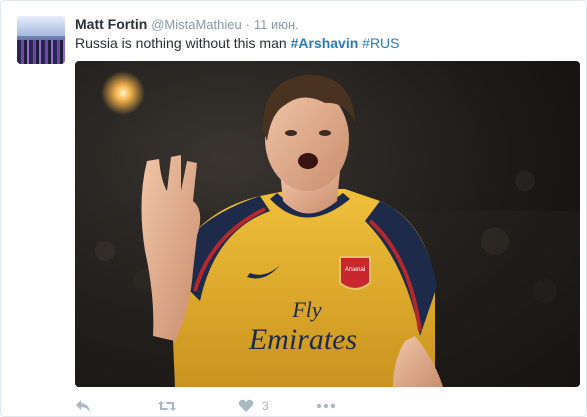 This screenshot has width=587, height=417. Describe the element at coordinates (41, 26) in the screenshot. I see `avatar-sky` at that location.